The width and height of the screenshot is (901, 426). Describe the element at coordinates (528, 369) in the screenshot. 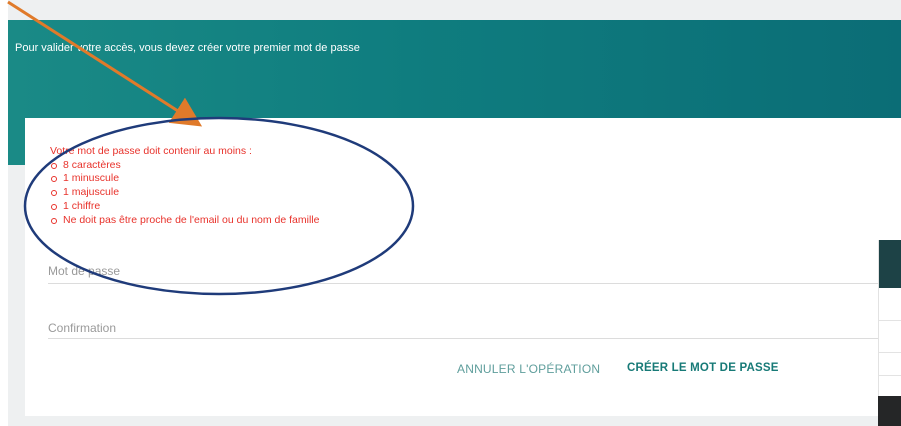

I see `cancel-button: ANNULER L'OPÉRATION` at that location.